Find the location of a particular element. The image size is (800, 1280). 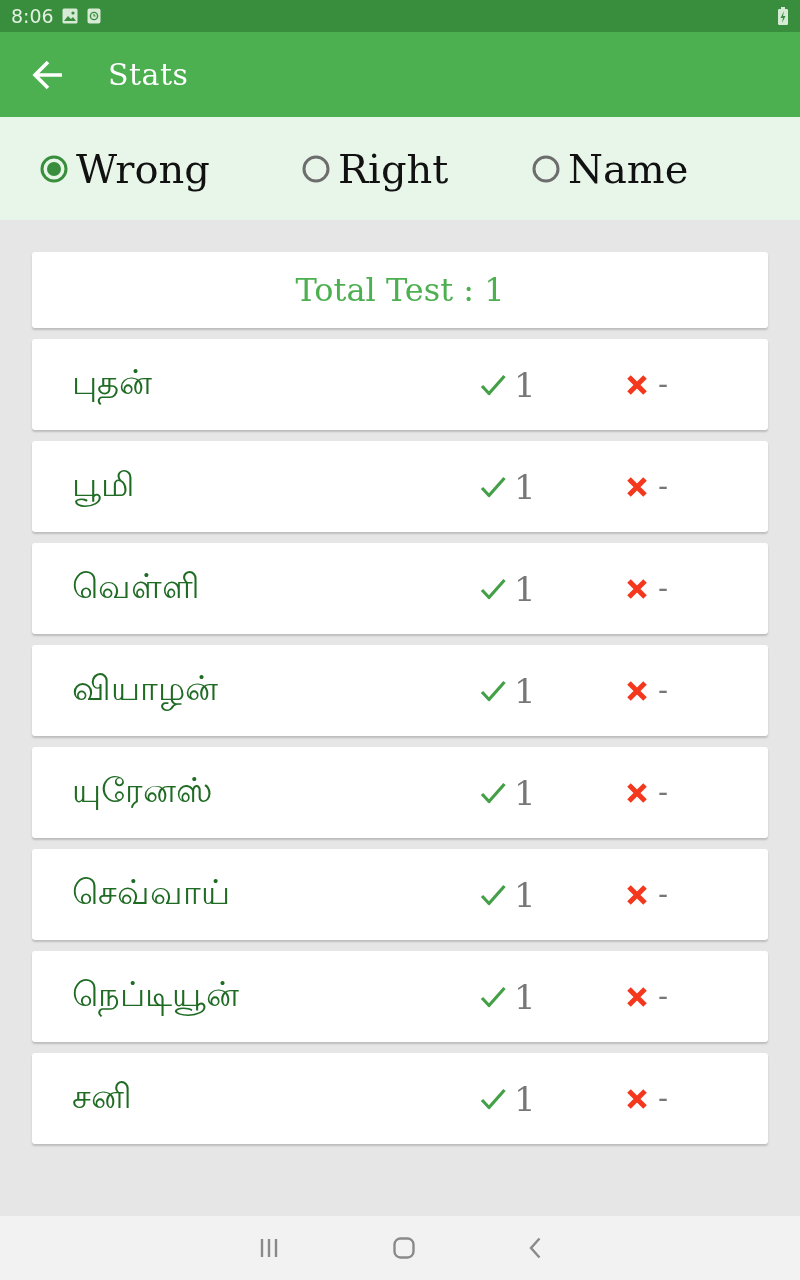

home-button is located at coordinates (404, 1248).